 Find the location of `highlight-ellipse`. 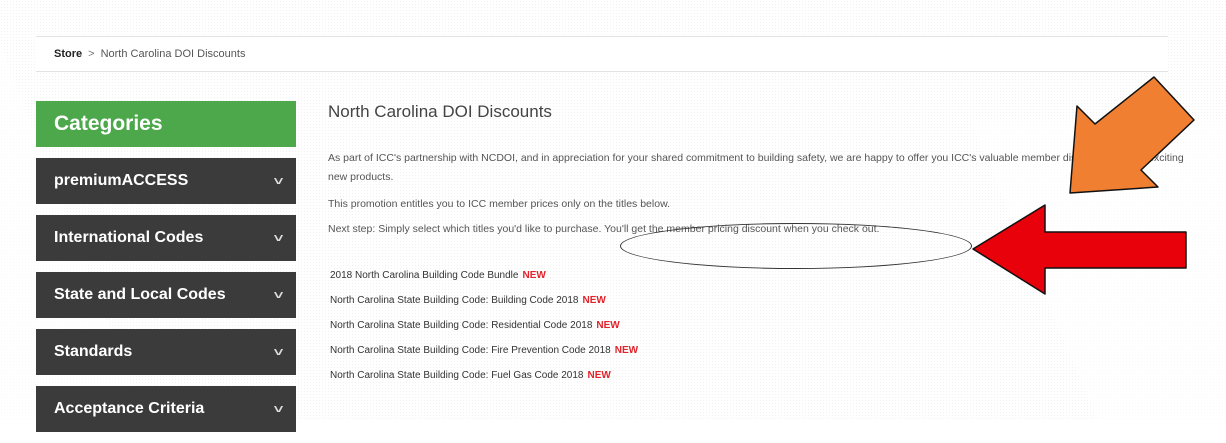

highlight-ellipse is located at coordinates (796, 246).